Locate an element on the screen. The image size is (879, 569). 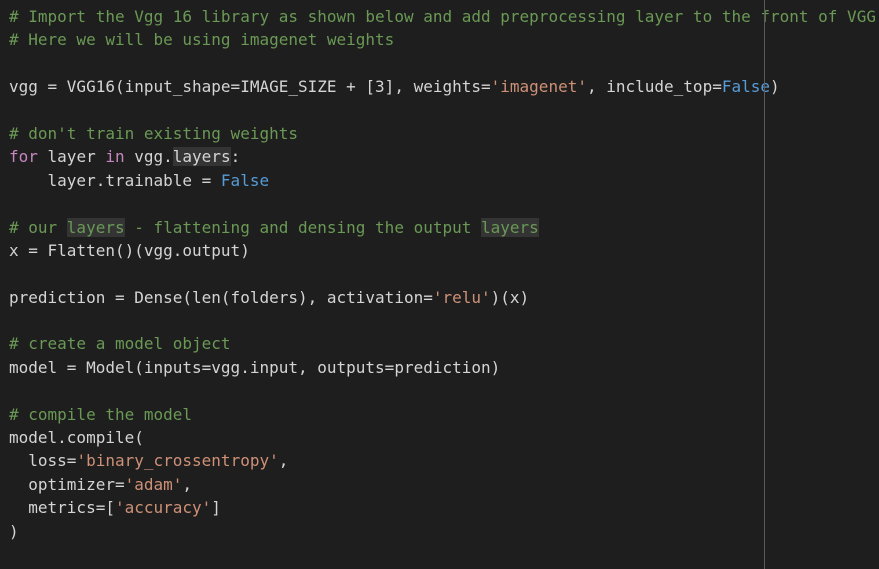
code-token: optimizer= is located at coordinates (67, 484).